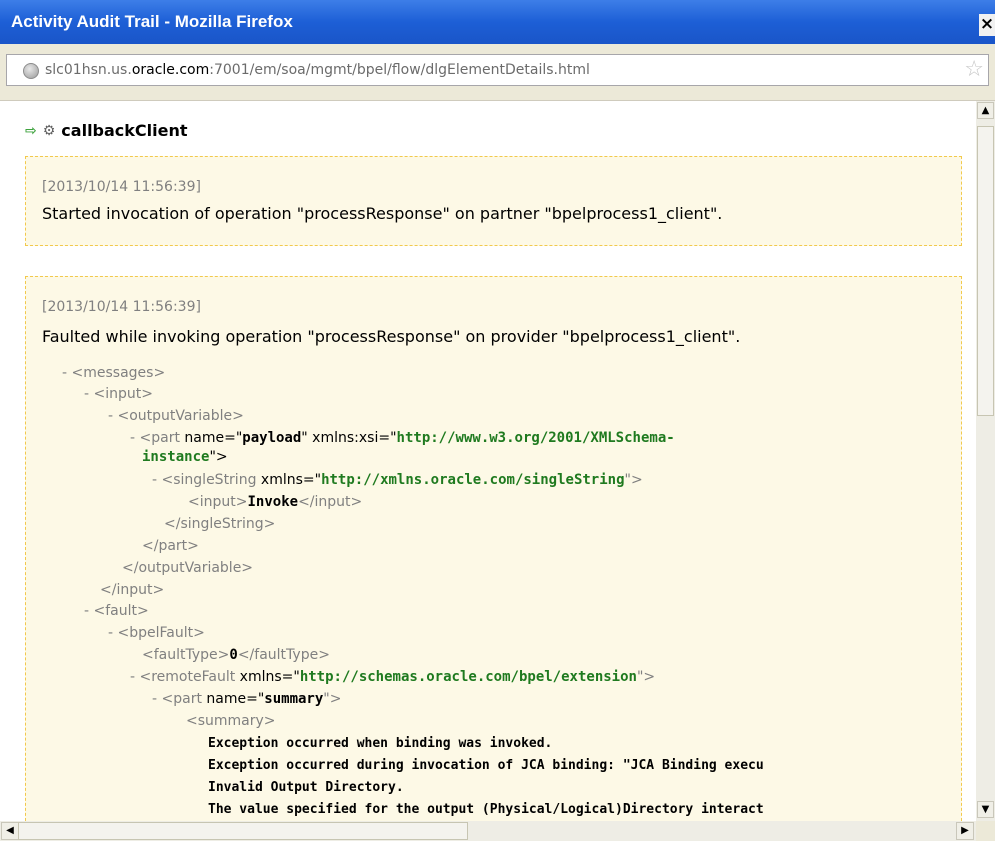  I want to click on xml-input-close: </input>, so click(132, 590).